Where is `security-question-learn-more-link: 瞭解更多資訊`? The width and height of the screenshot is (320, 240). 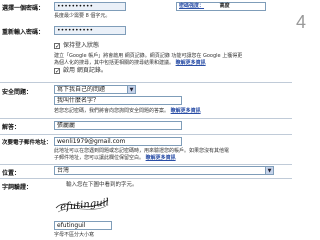 security-question-learn-more-link: 瞭解更多資訊 is located at coordinates (186, 111).